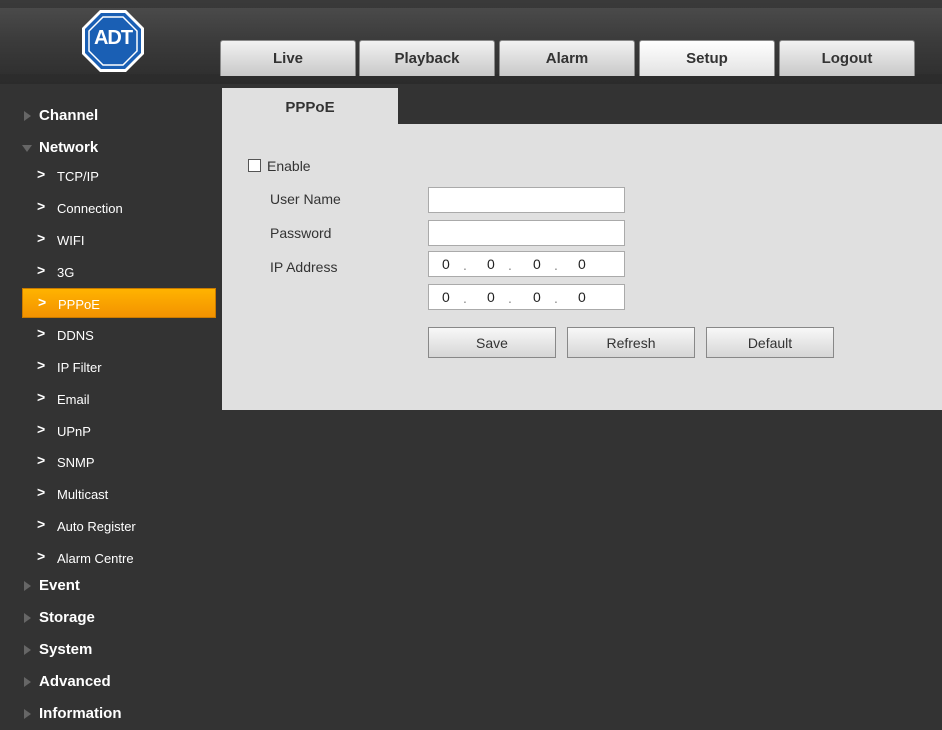 This screenshot has height=730, width=942. What do you see at coordinates (427, 58) in the screenshot?
I see `tab-playback: Playback` at bounding box center [427, 58].